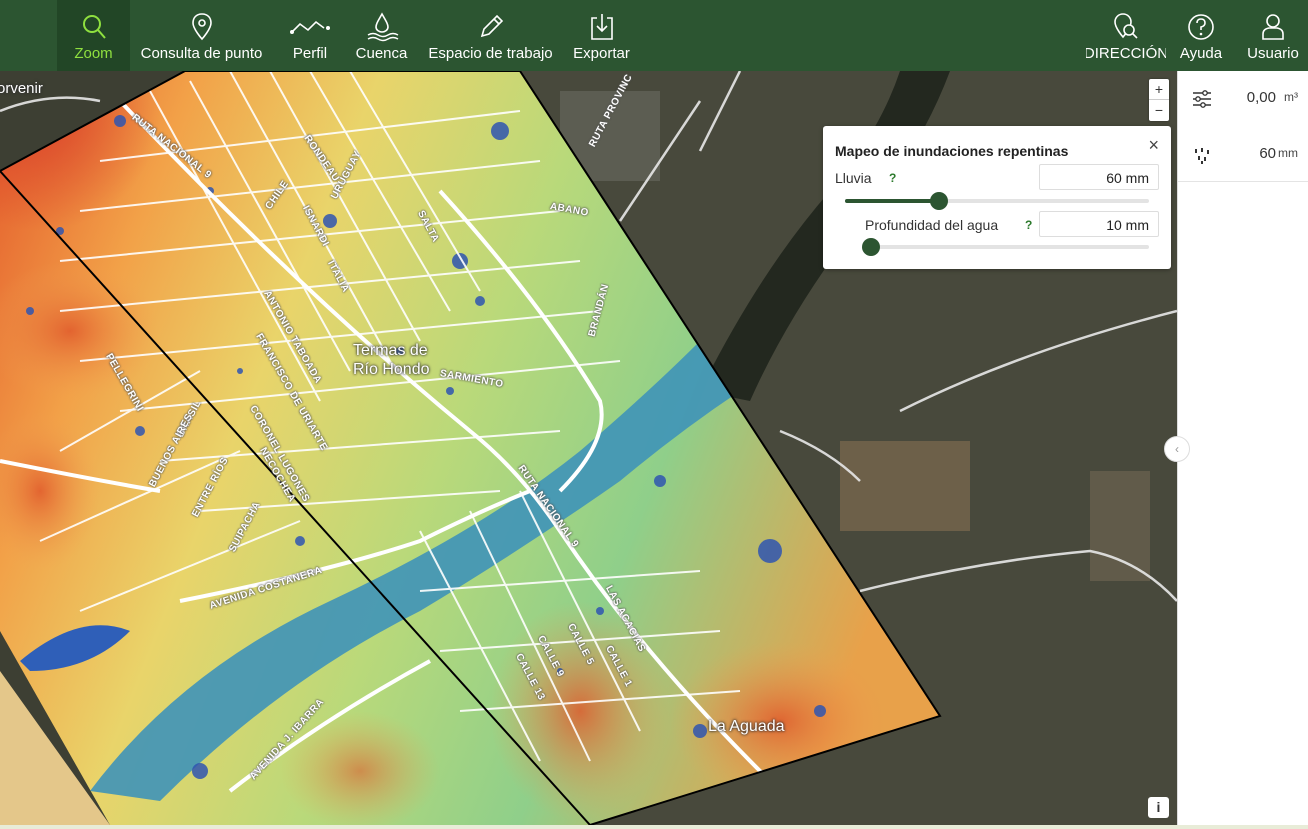 The image size is (1308, 829). What do you see at coordinates (1099, 224) in the screenshot?
I see `water-depth-input: 10 mm` at bounding box center [1099, 224].